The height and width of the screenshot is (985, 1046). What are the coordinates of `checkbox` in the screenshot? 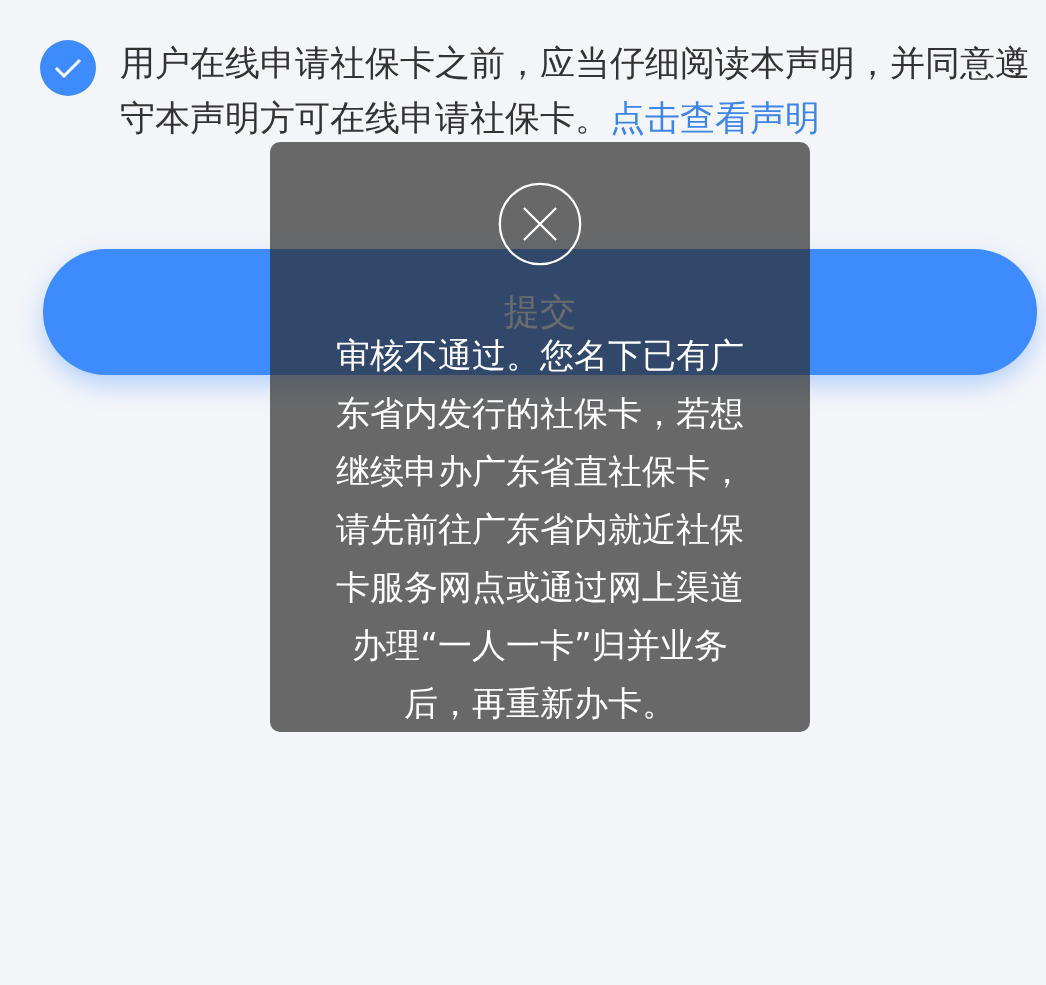 It's located at (68, 68).